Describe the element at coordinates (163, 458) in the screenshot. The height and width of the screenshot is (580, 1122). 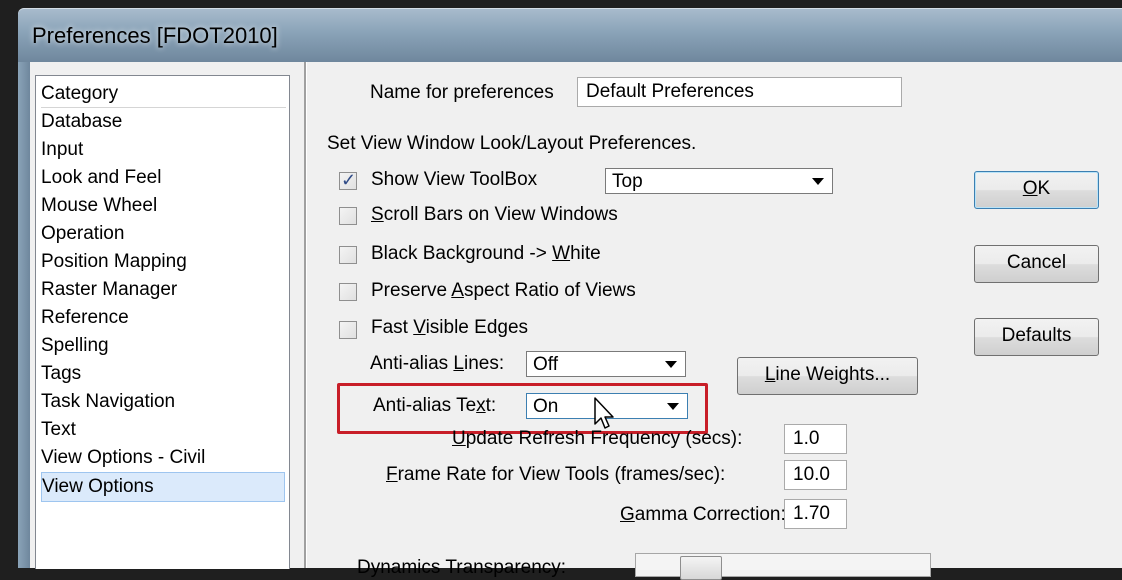
I see `category-item-view-options-civil: View Options - Civil` at that location.